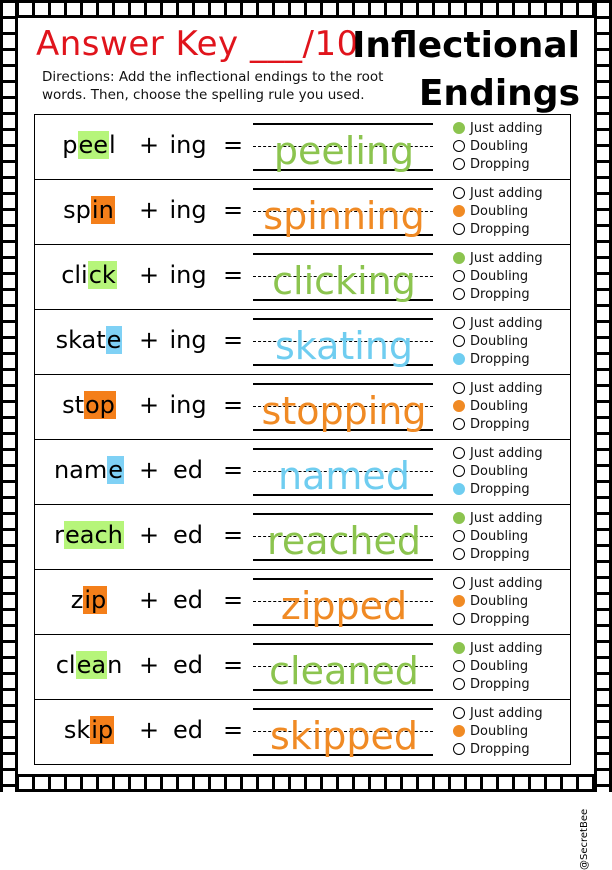 Image resolution: width=612 pixels, height=870 pixels. I want to click on answer-text: skating, so click(344, 346).